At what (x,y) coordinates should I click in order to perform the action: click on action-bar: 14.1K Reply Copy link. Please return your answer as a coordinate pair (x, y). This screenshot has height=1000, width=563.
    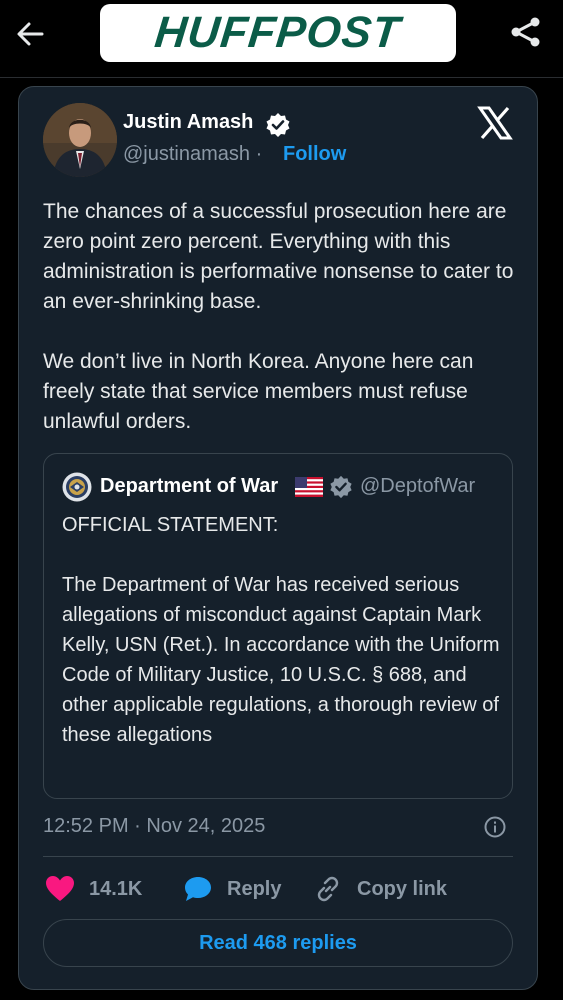
    Looking at the image, I should click on (278, 889).